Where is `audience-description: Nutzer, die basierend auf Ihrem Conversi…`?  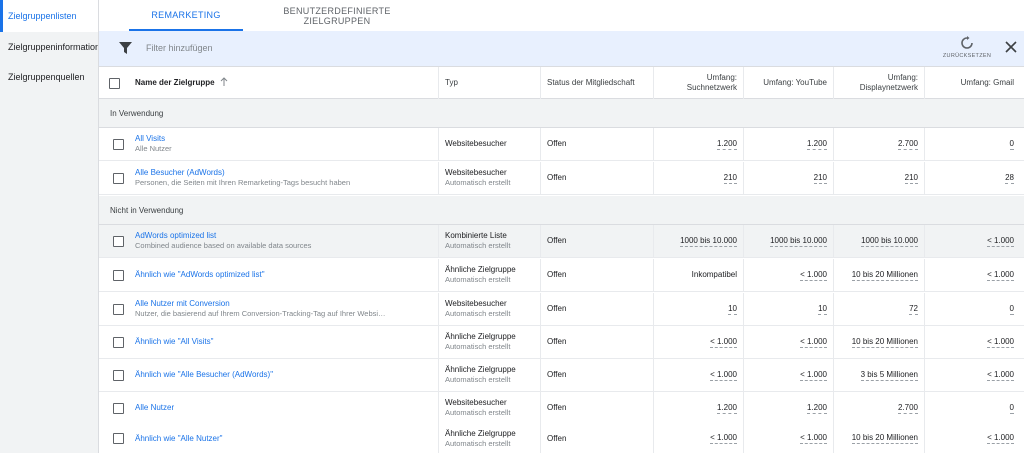
audience-description: Nutzer, die basierend auf Ihrem Conversi… is located at coordinates (260, 313).